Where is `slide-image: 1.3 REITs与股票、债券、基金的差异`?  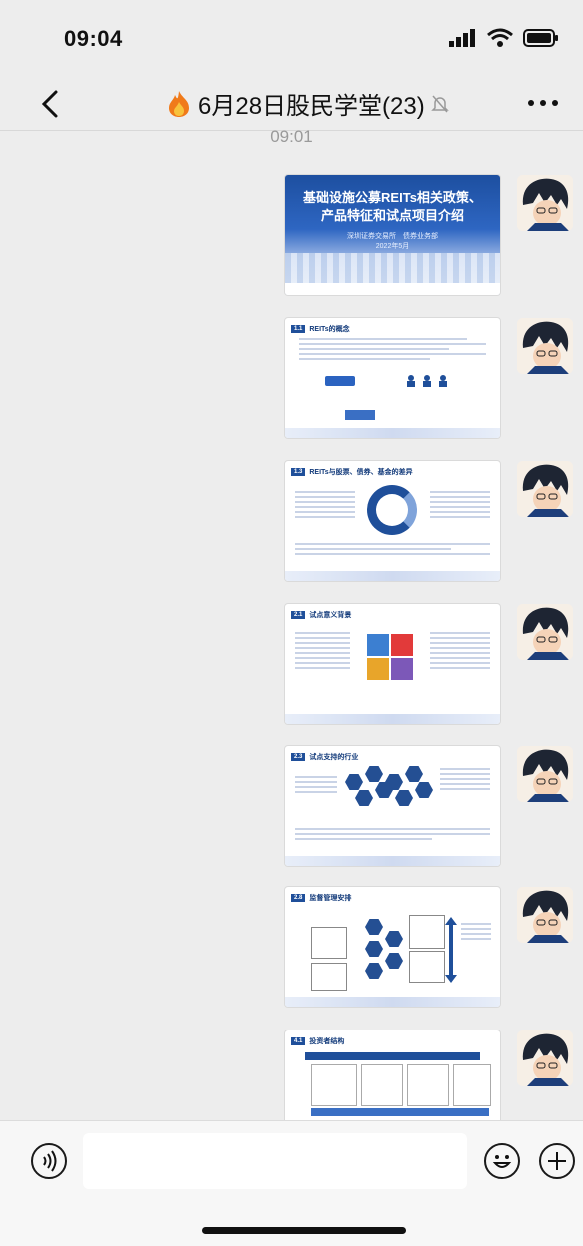 slide-image: 1.3 REITs与股票、债券、基金的差异 is located at coordinates (392, 521).